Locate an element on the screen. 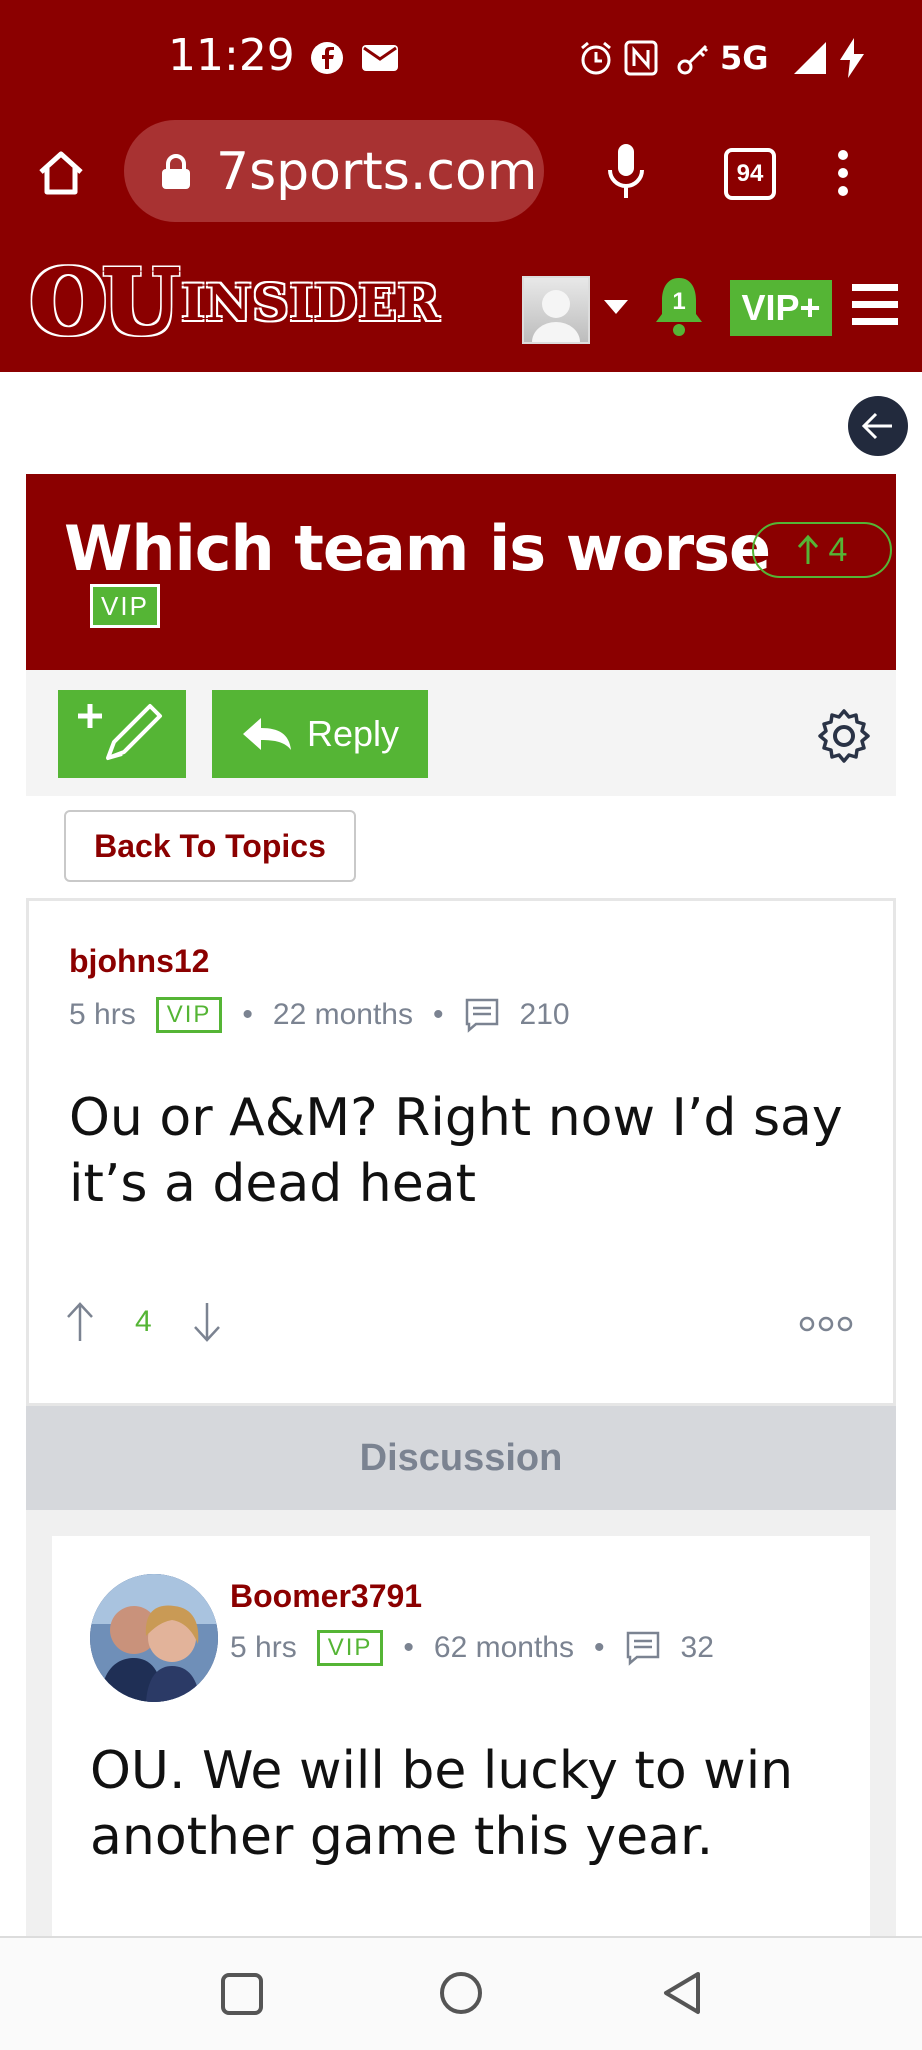  topic-vip-tag: VIP is located at coordinates (125, 606).